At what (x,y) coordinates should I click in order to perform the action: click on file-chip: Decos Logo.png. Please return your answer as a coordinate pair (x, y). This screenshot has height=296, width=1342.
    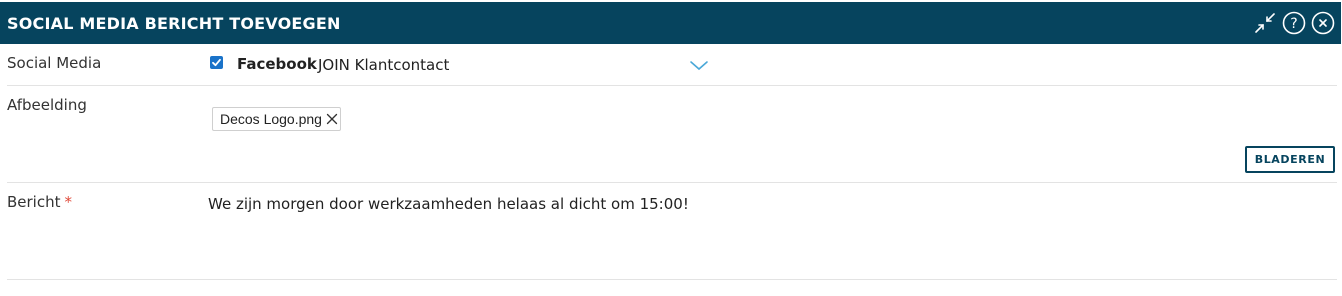
    Looking at the image, I should click on (276, 119).